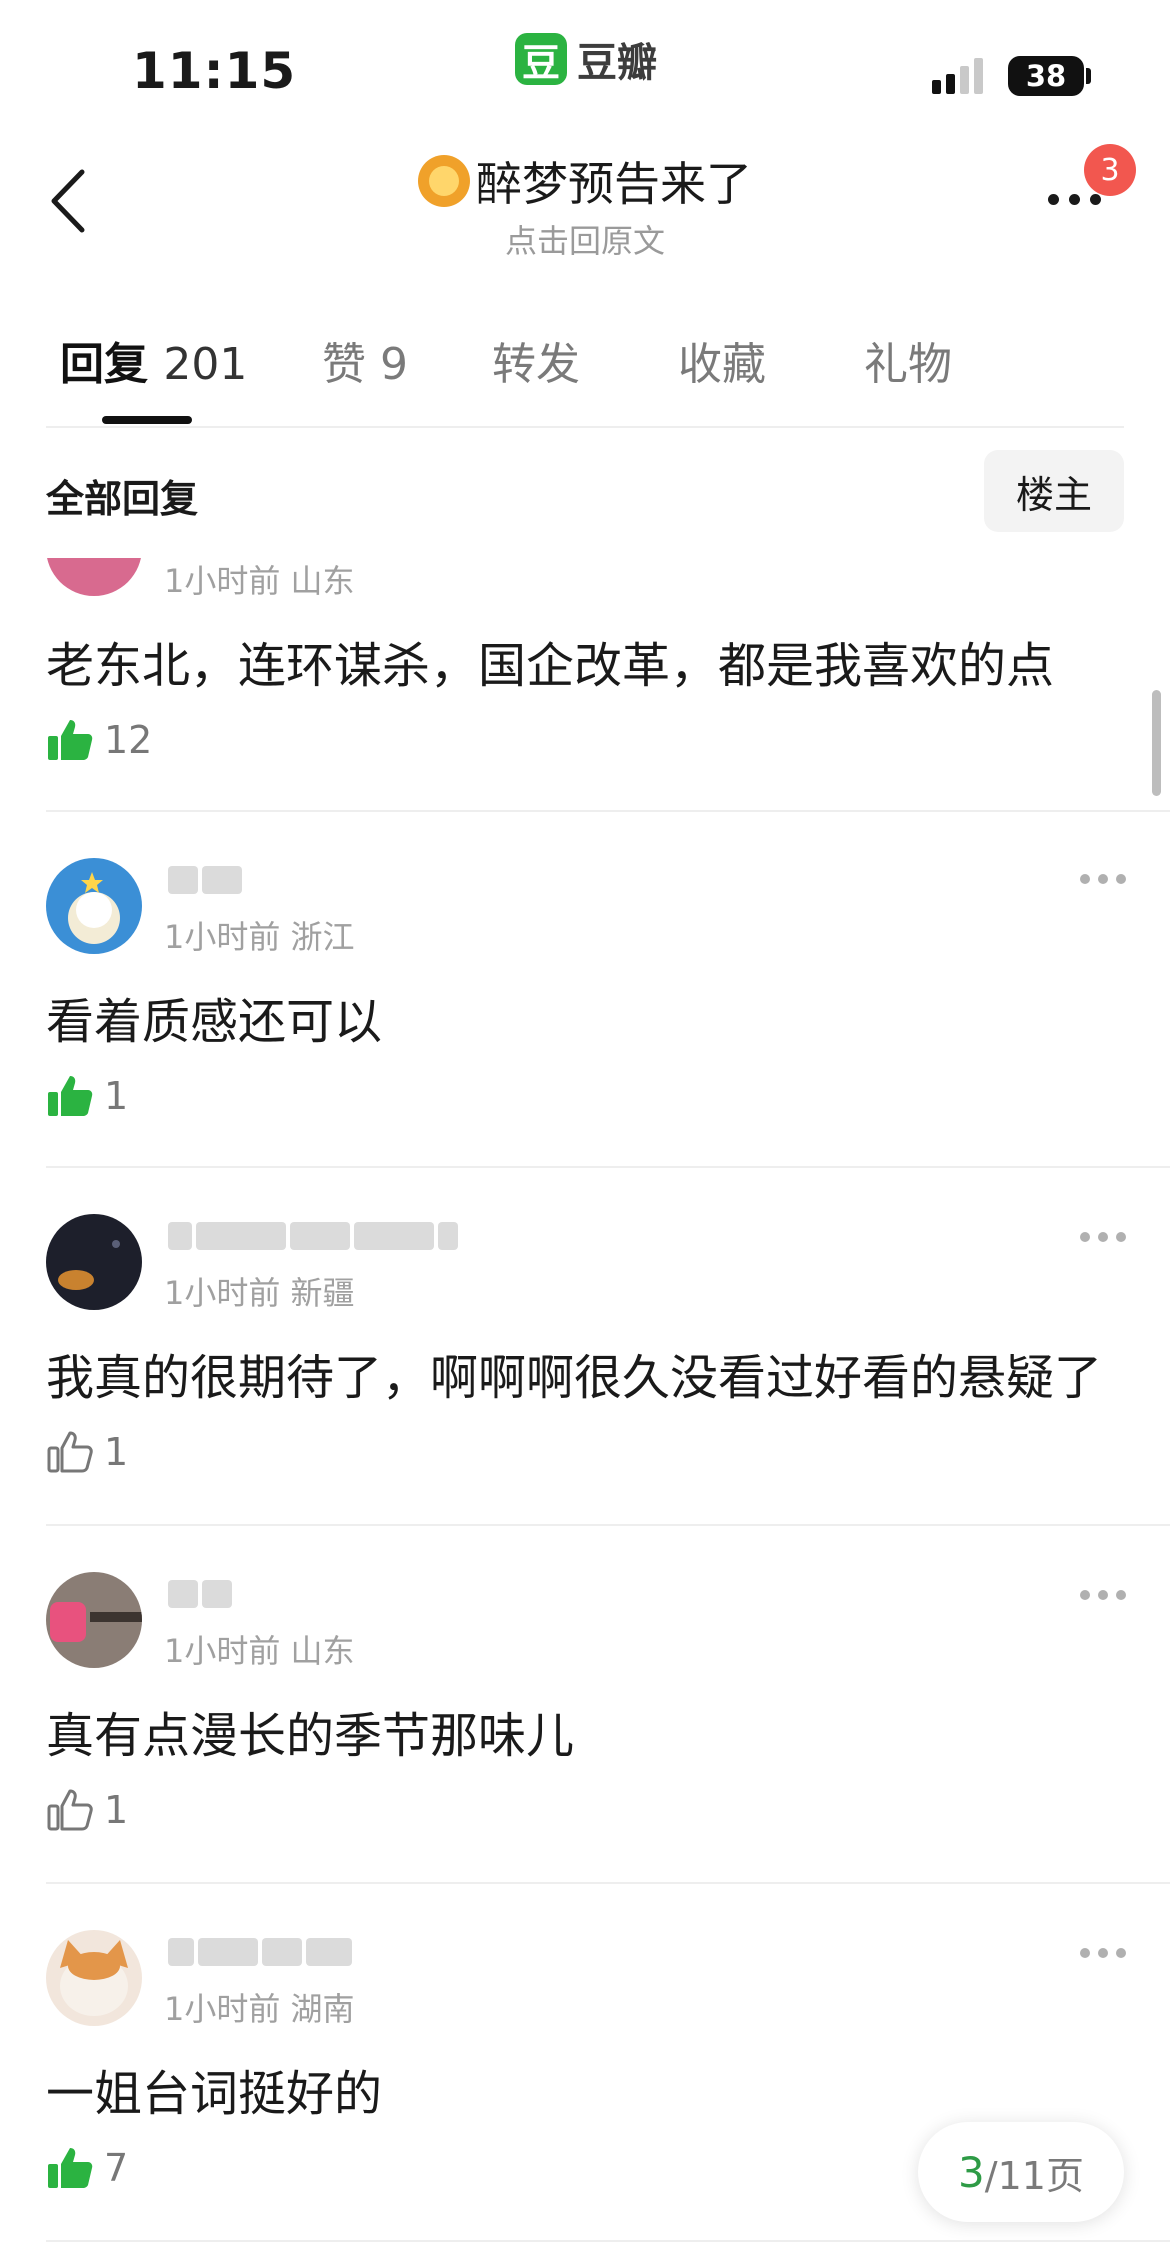 This screenshot has height=2262, width=1170. I want to click on scrollbar, so click(1156, 743).